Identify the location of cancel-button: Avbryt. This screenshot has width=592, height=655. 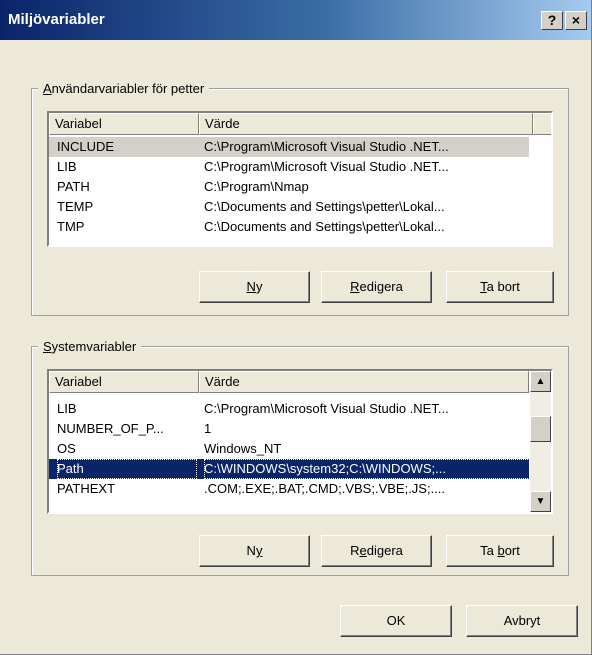
(522, 621).